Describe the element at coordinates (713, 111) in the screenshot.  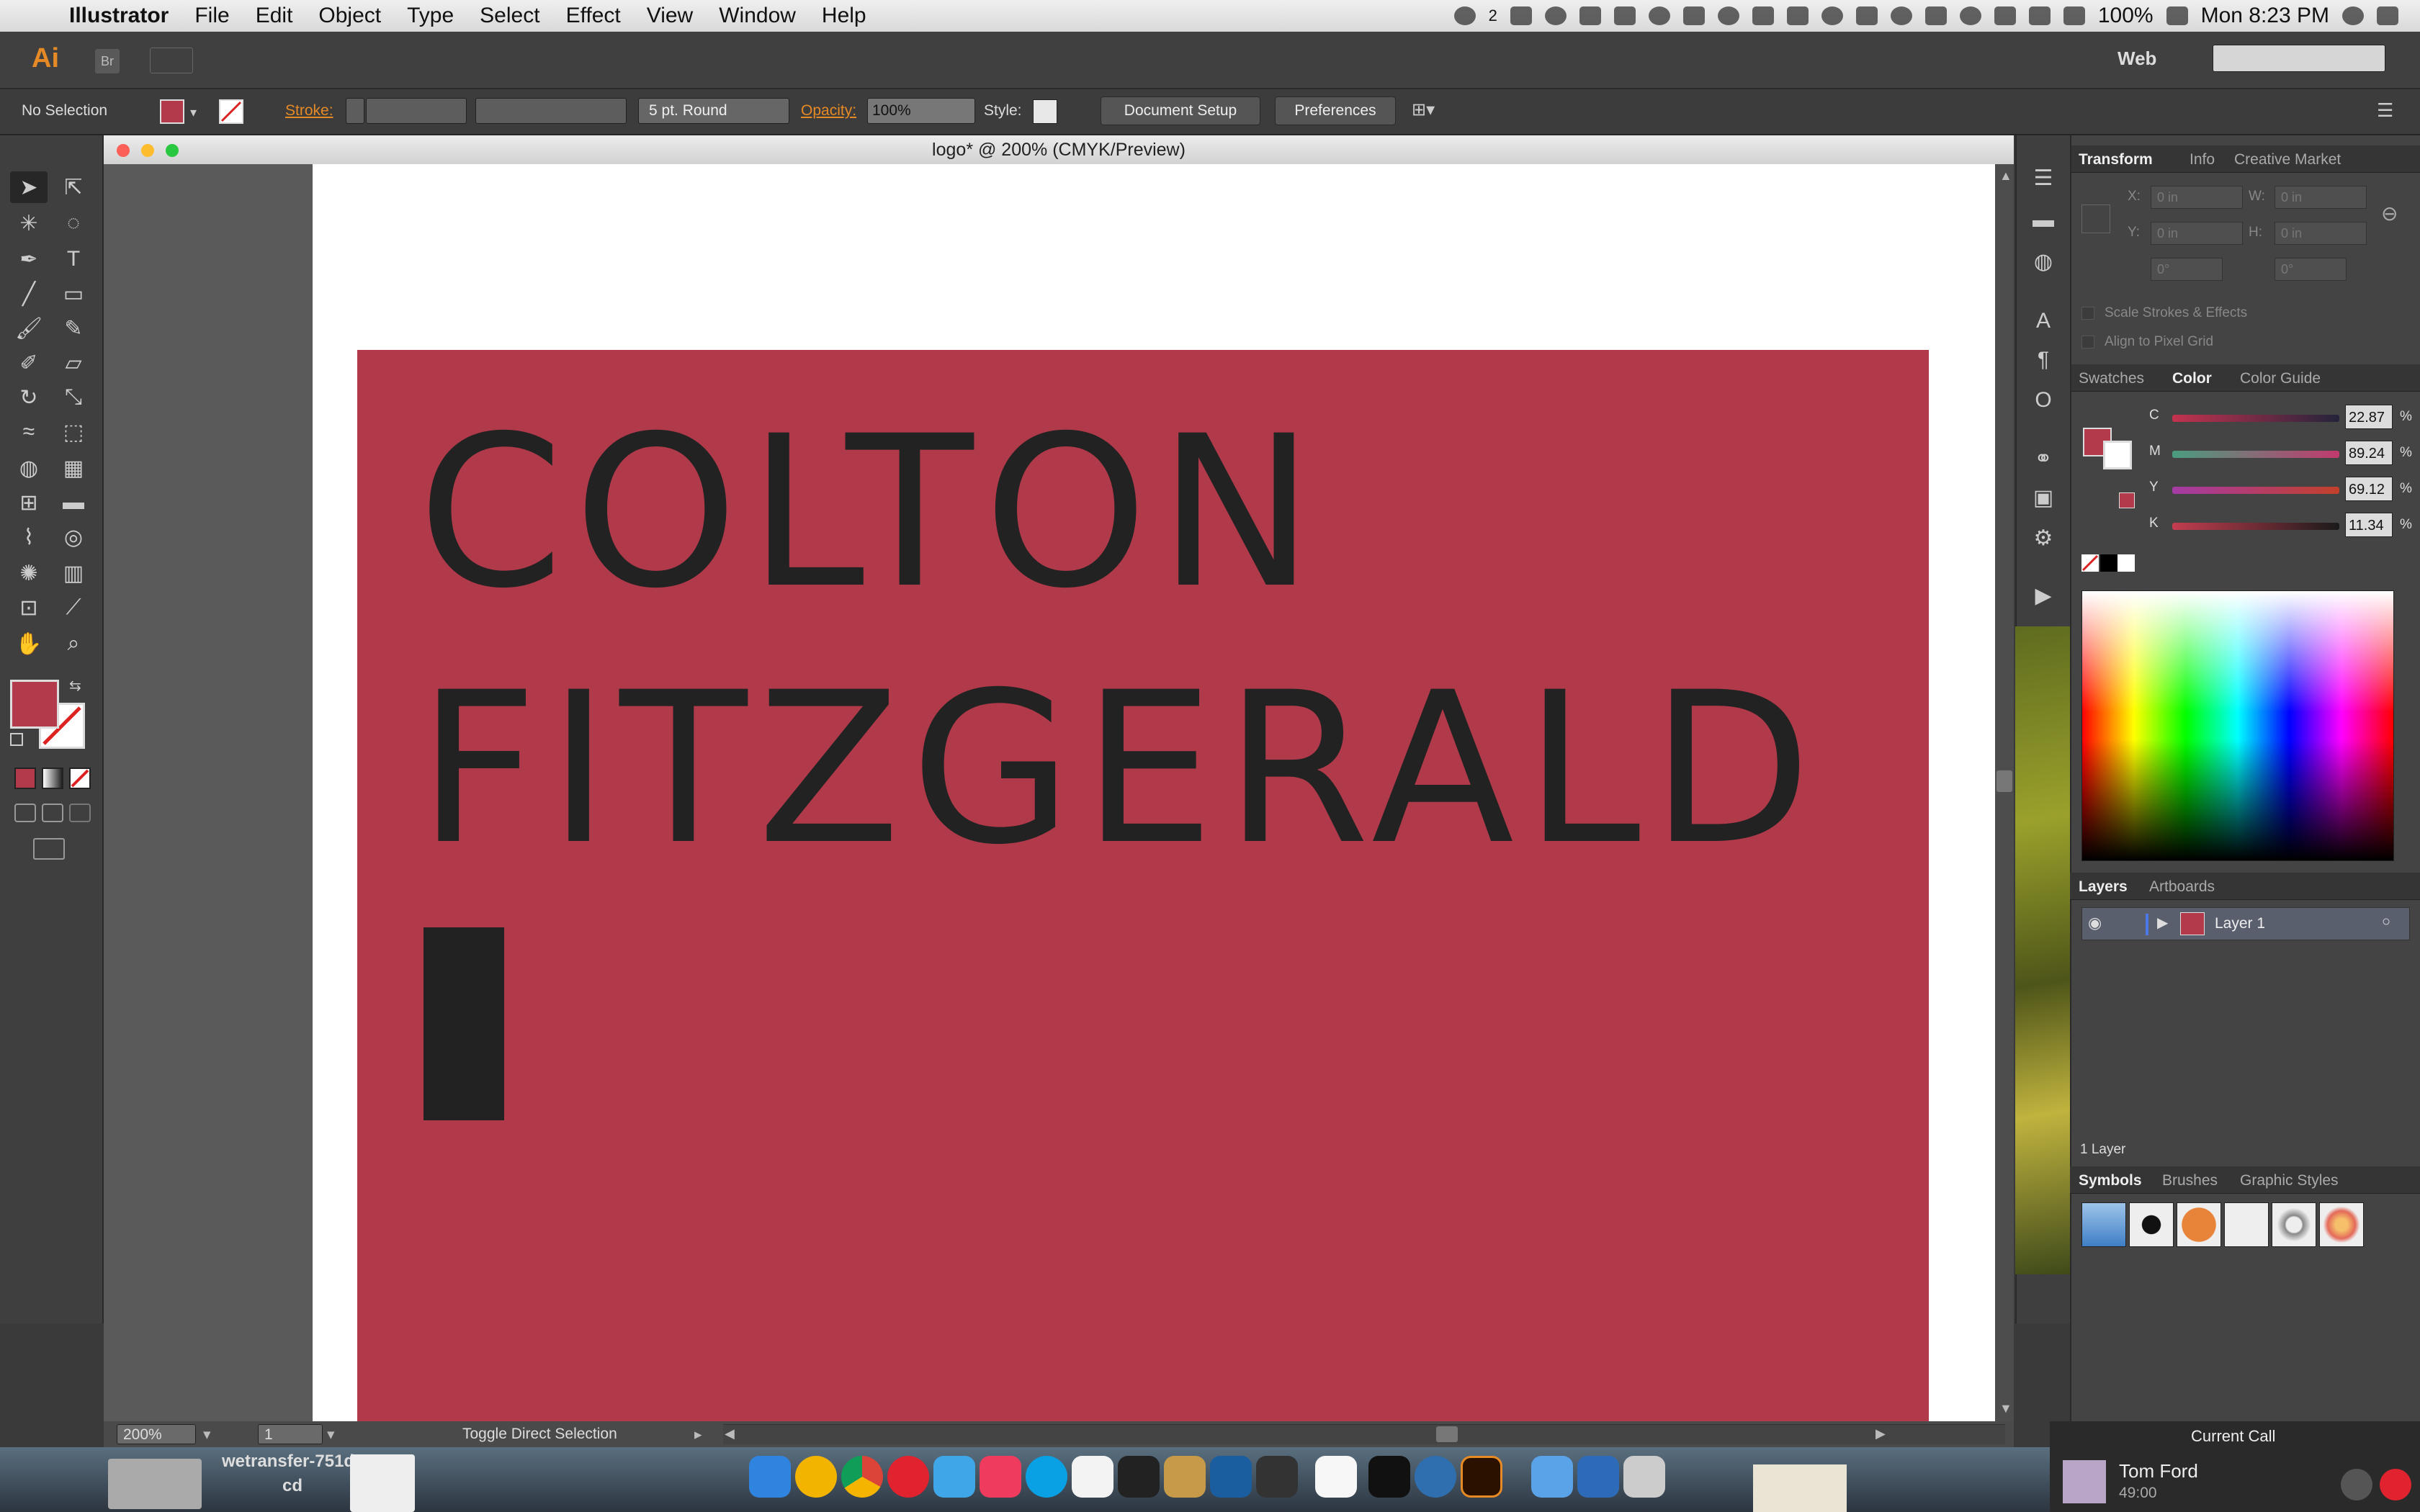
I see `brush-definition-dropdown: 5 pt. Round` at that location.